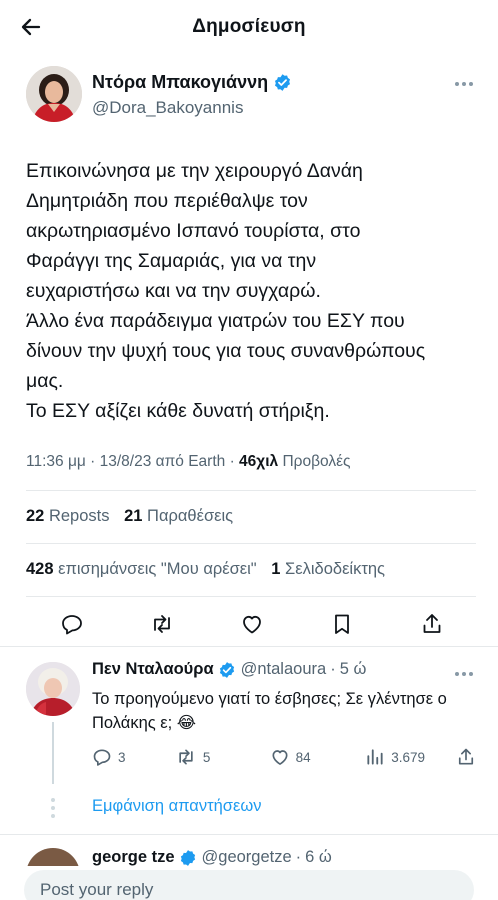 The width and height of the screenshot is (498, 900). What do you see at coordinates (31, 27) in the screenshot?
I see `back-arrow-icon` at bounding box center [31, 27].